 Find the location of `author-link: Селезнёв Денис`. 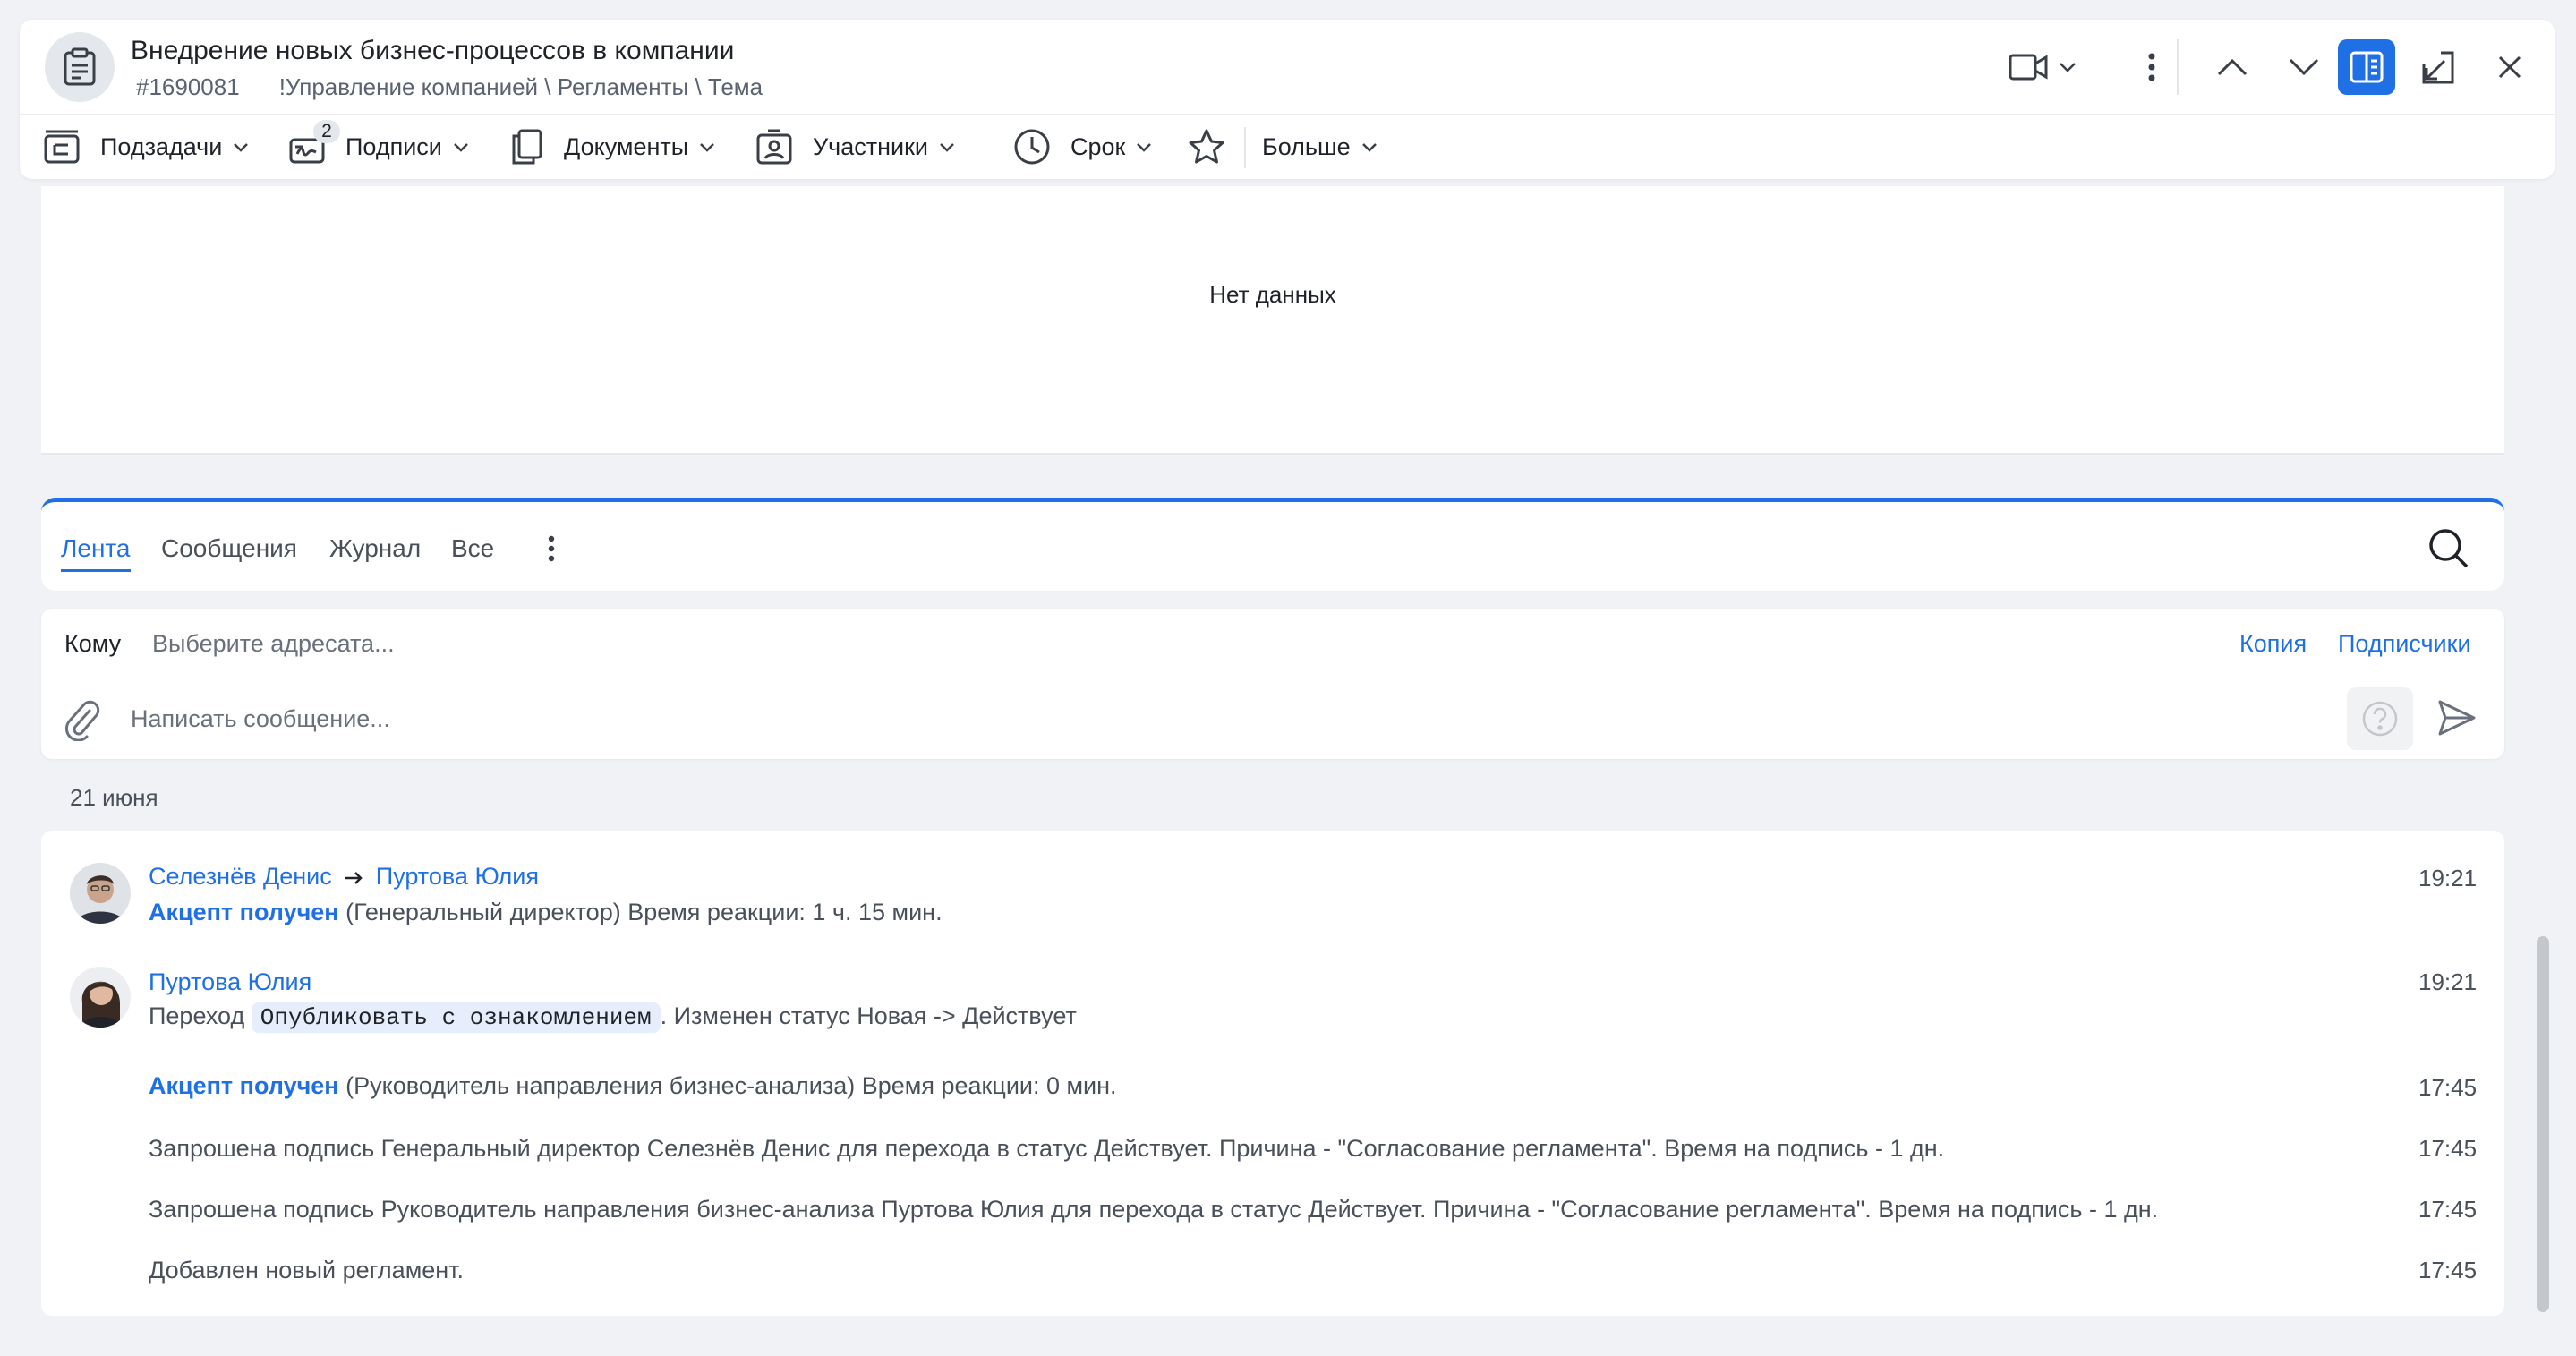

author-link: Селезнёв Денис is located at coordinates (240, 876).